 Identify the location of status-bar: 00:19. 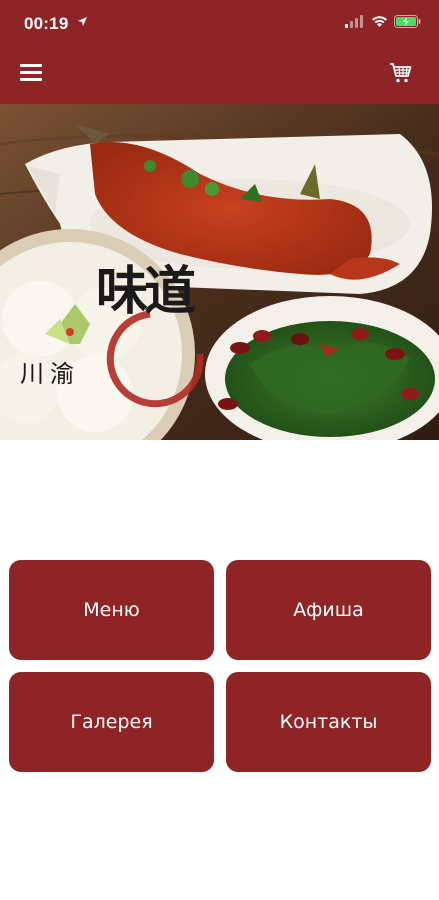
(219, 25).